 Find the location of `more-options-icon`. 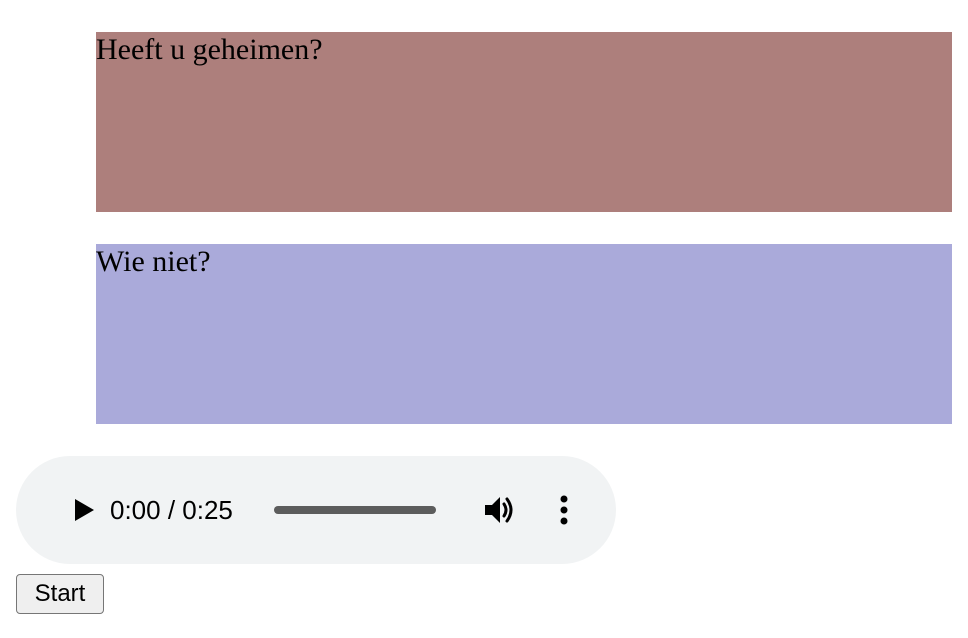

more-options-icon is located at coordinates (564, 510).